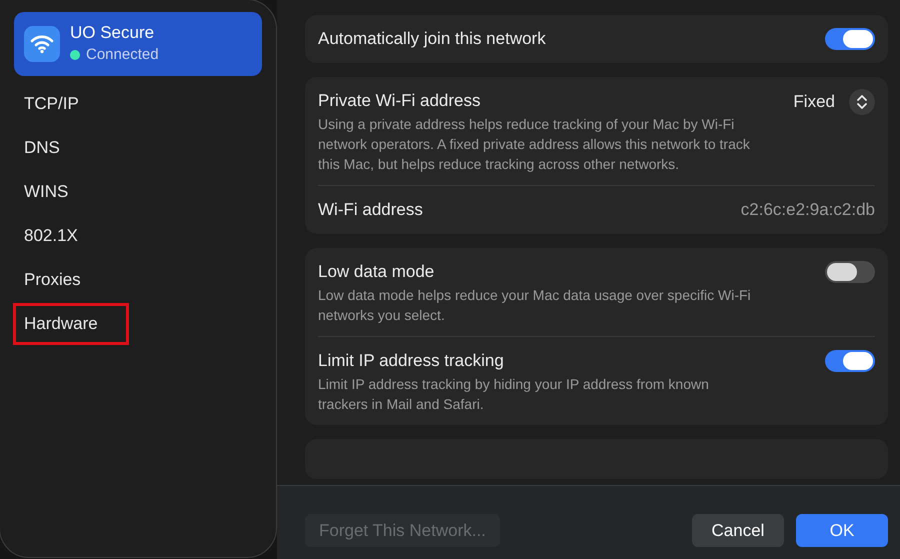 This screenshot has width=900, height=559. I want to click on network-item: UO Secure Connected, so click(138, 44).